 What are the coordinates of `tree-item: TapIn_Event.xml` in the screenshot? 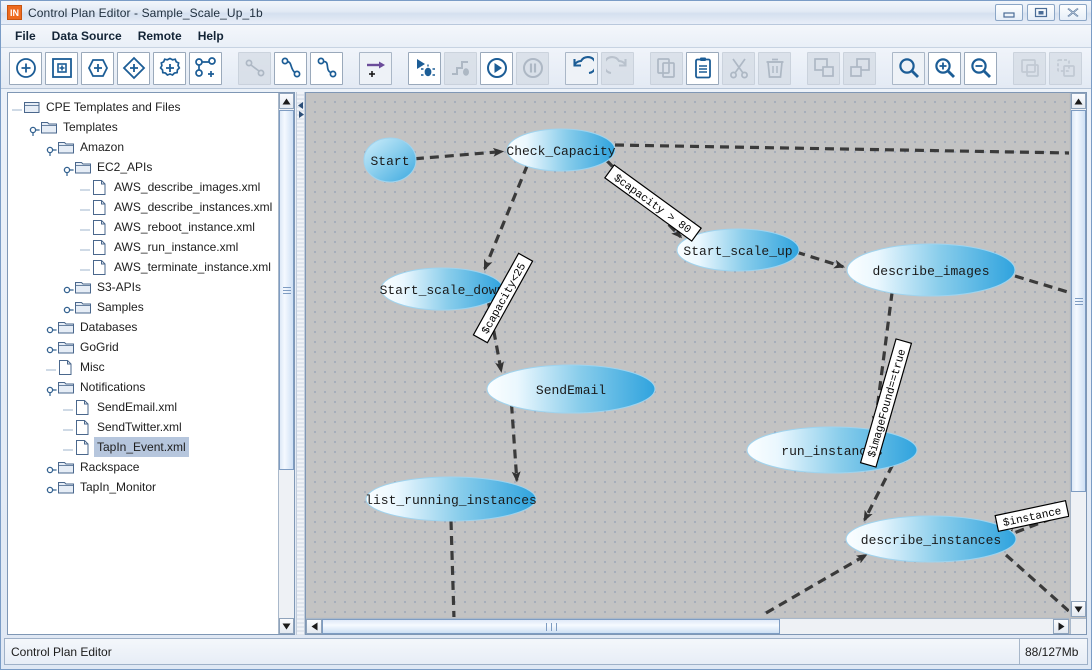 It's located at (145, 447).